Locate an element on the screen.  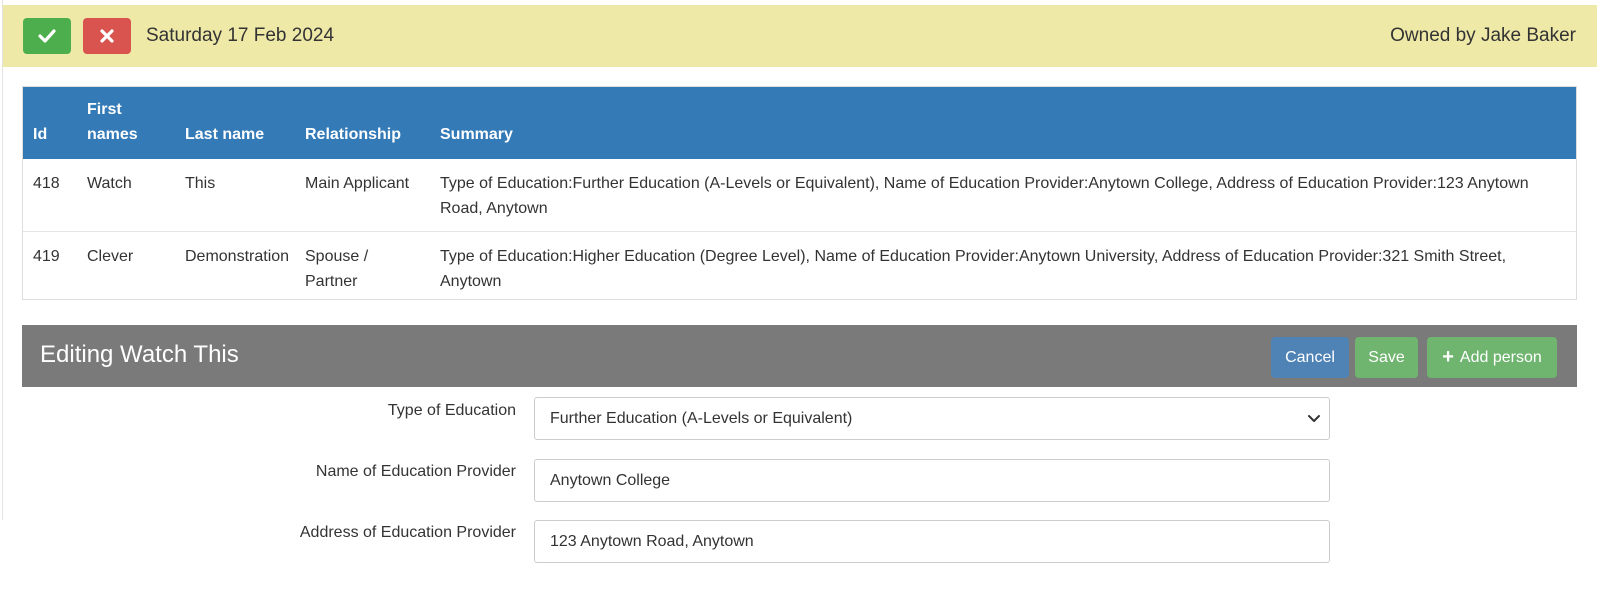
edit-panel-title: Editing Watch This is located at coordinates (139, 354).